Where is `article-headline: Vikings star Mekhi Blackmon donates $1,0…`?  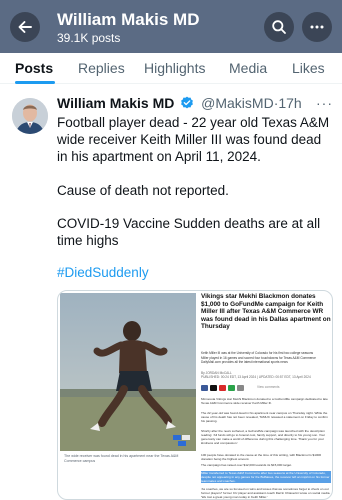 article-headline: Vikings star Mekhi Blackmon donates $1,0… is located at coordinates (266, 312).